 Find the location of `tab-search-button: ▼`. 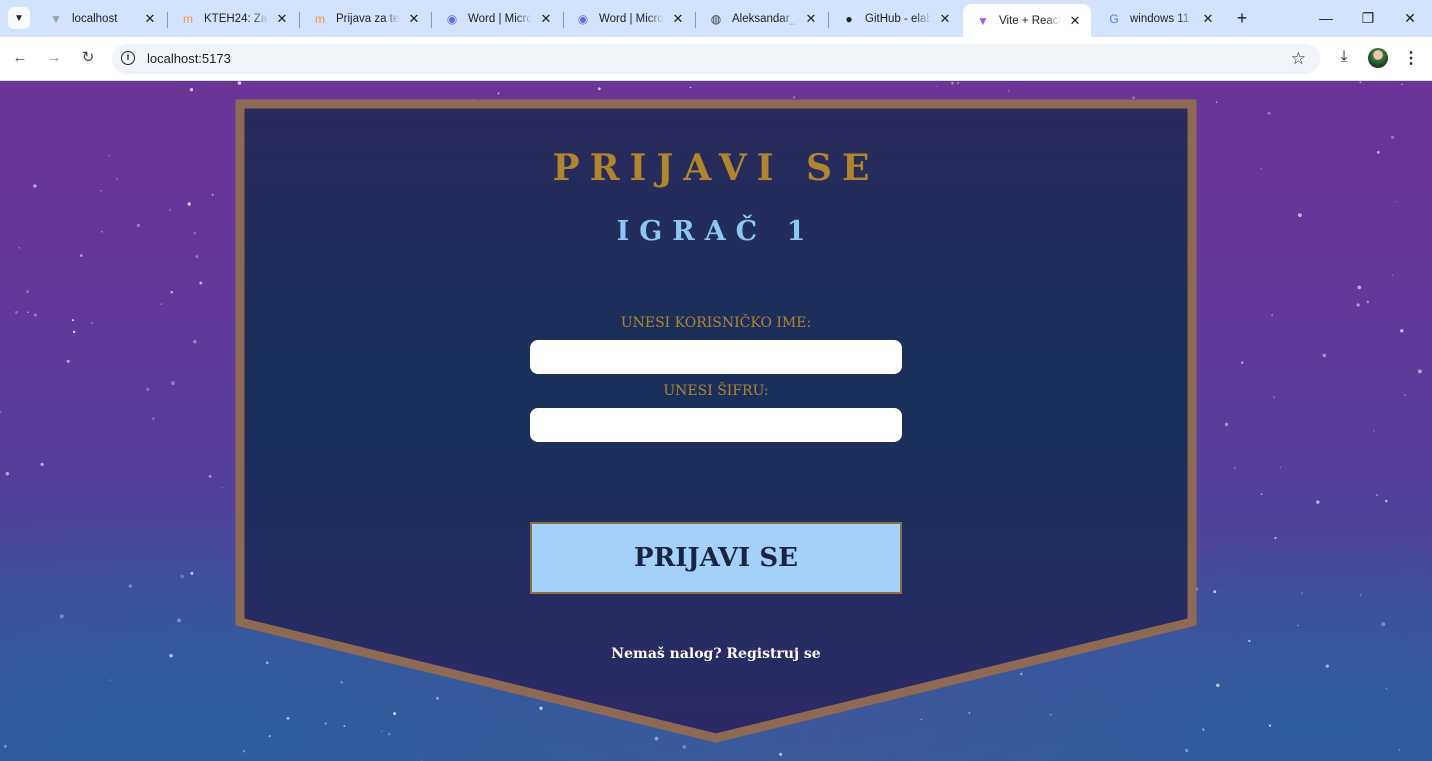

tab-search-button: ▼ is located at coordinates (19, 18).